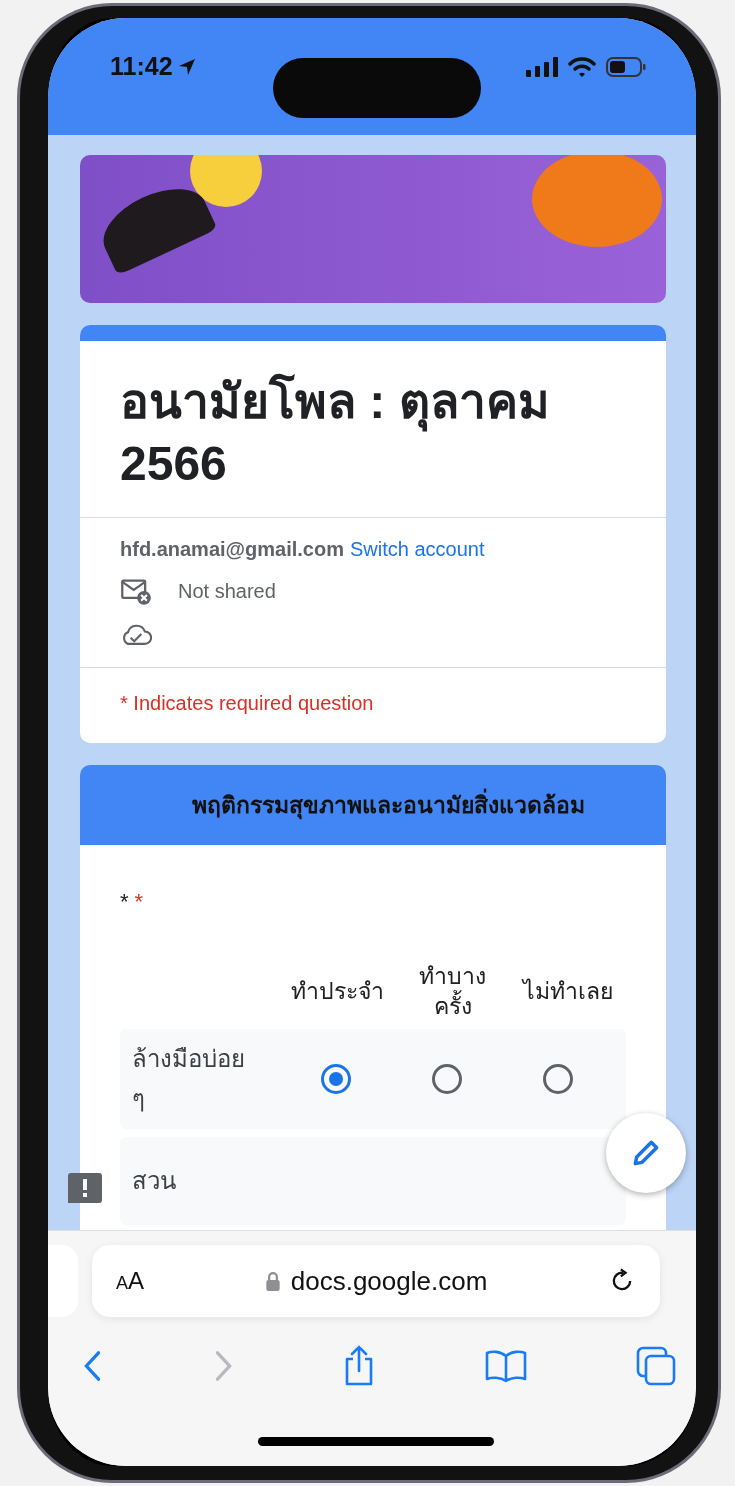 Image resolution: width=735 pixels, height=1486 pixels. What do you see at coordinates (136, 591) in the screenshot?
I see `mail-cross-icon` at bounding box center [136, 591].